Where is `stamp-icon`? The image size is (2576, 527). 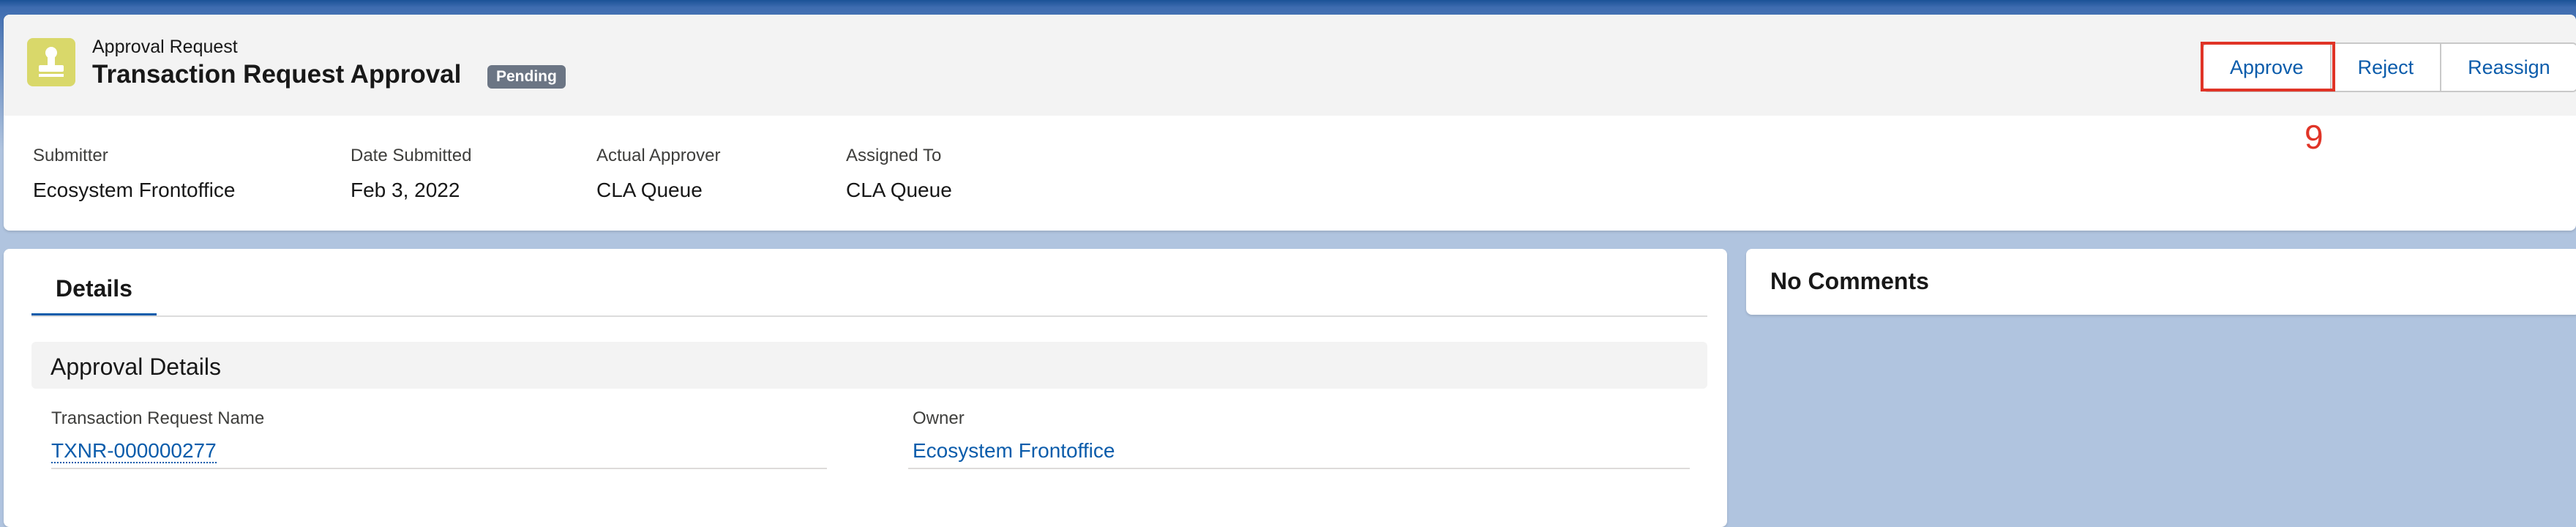 stamp-icon is located at coordinates (51, 62).